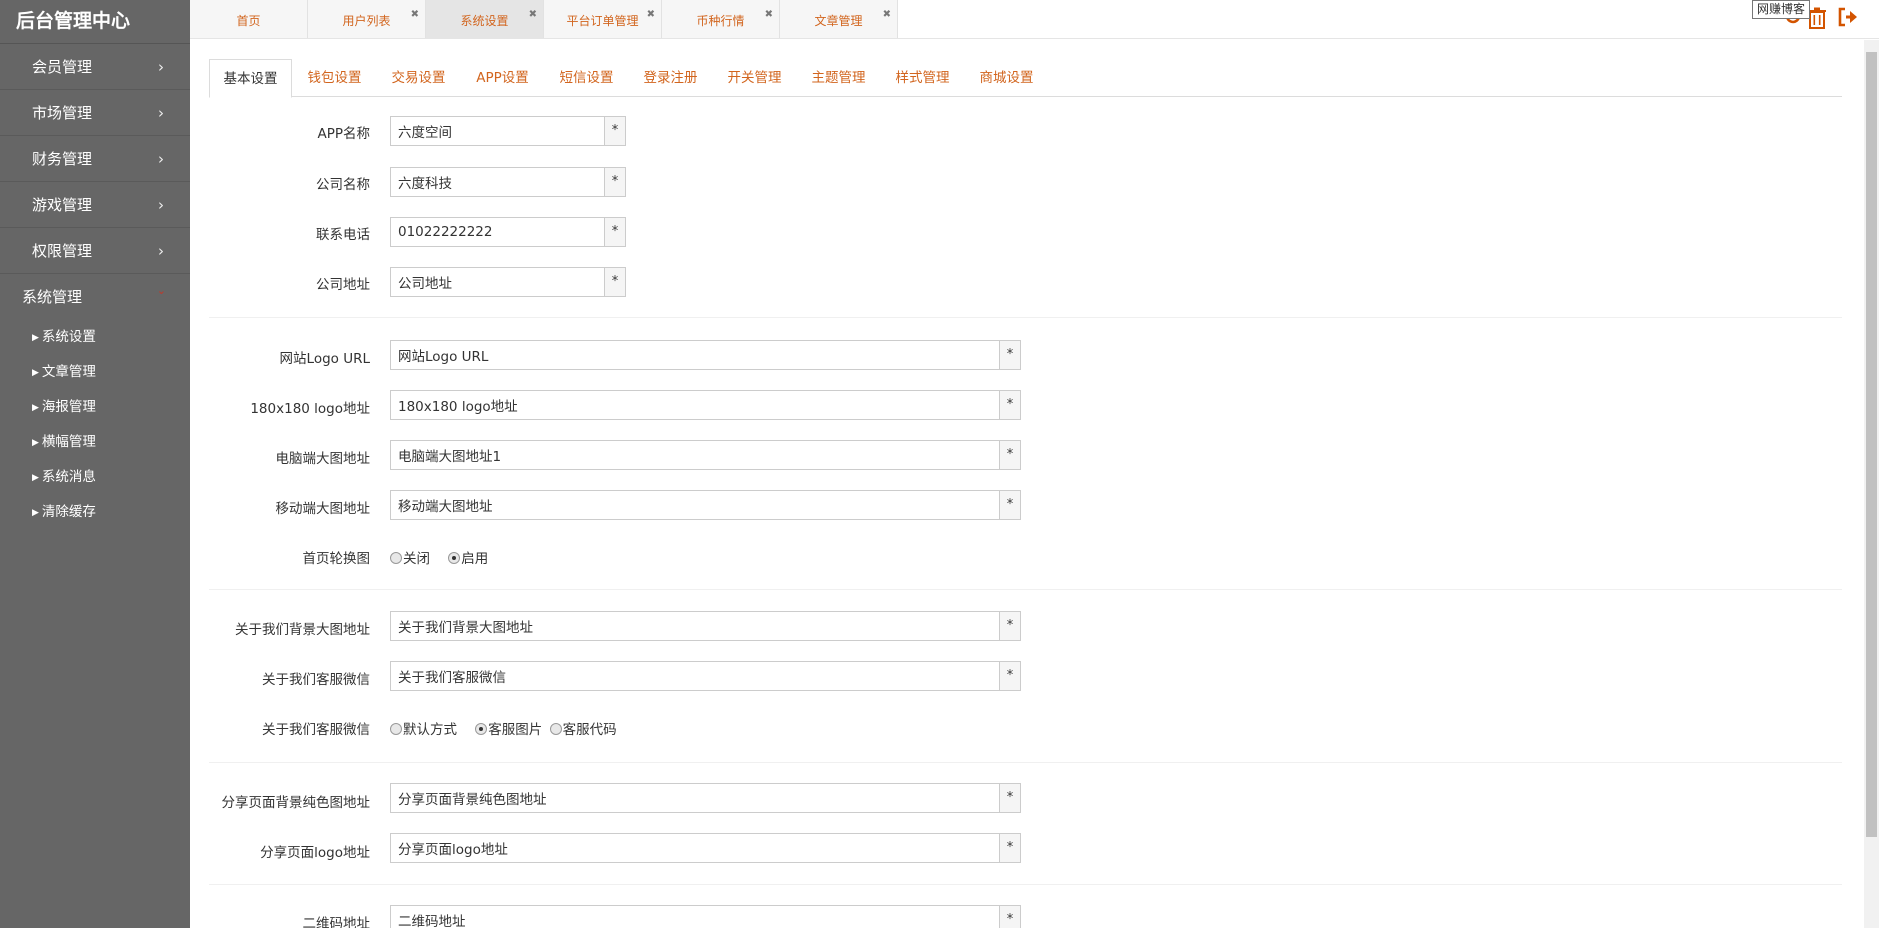 This screenshot has height=928, width=1879. Describe the element at coordinates (324, 359) in the screenshot. I see `logo-url-label: 网站Logo URL` at that location.